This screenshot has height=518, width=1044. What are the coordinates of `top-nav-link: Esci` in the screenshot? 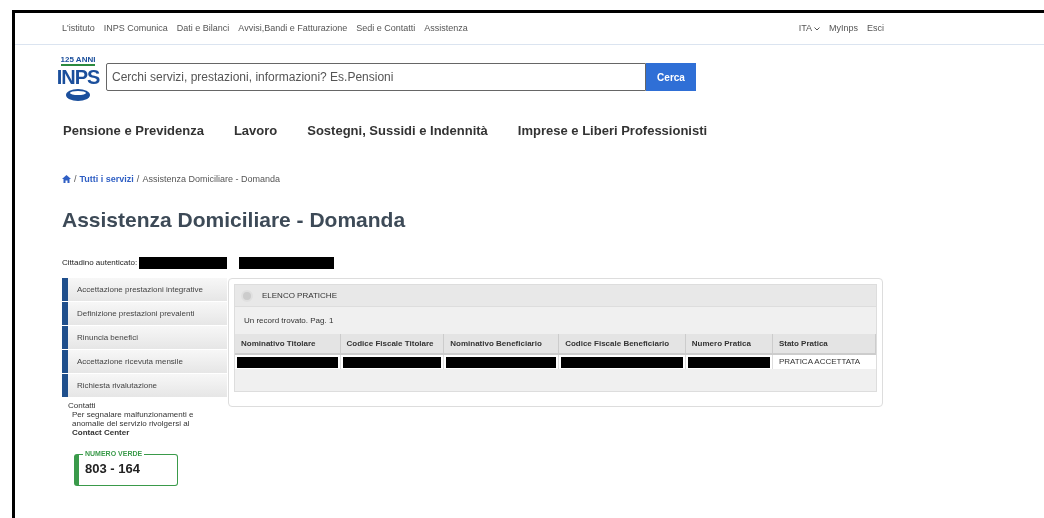 It's located at (875, 28).